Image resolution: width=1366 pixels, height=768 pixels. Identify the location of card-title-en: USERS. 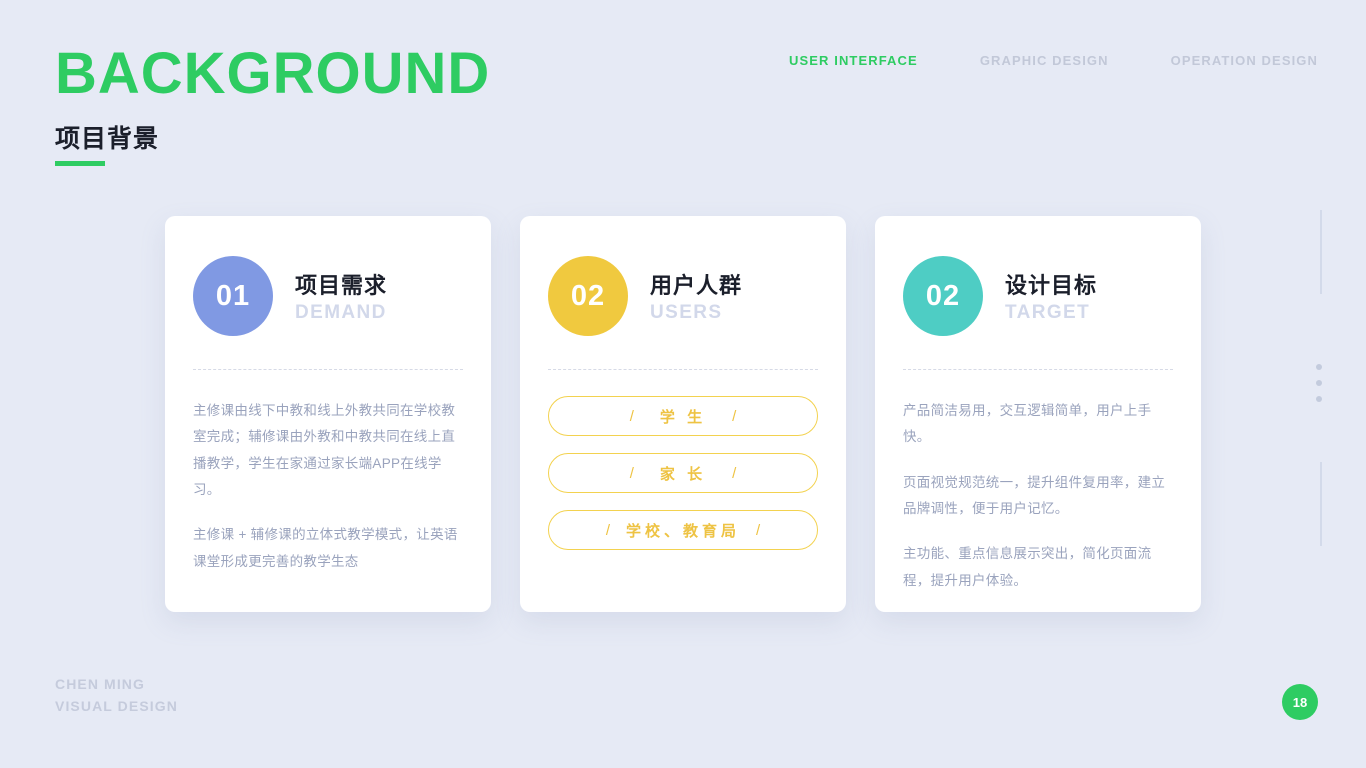
(686, 312).